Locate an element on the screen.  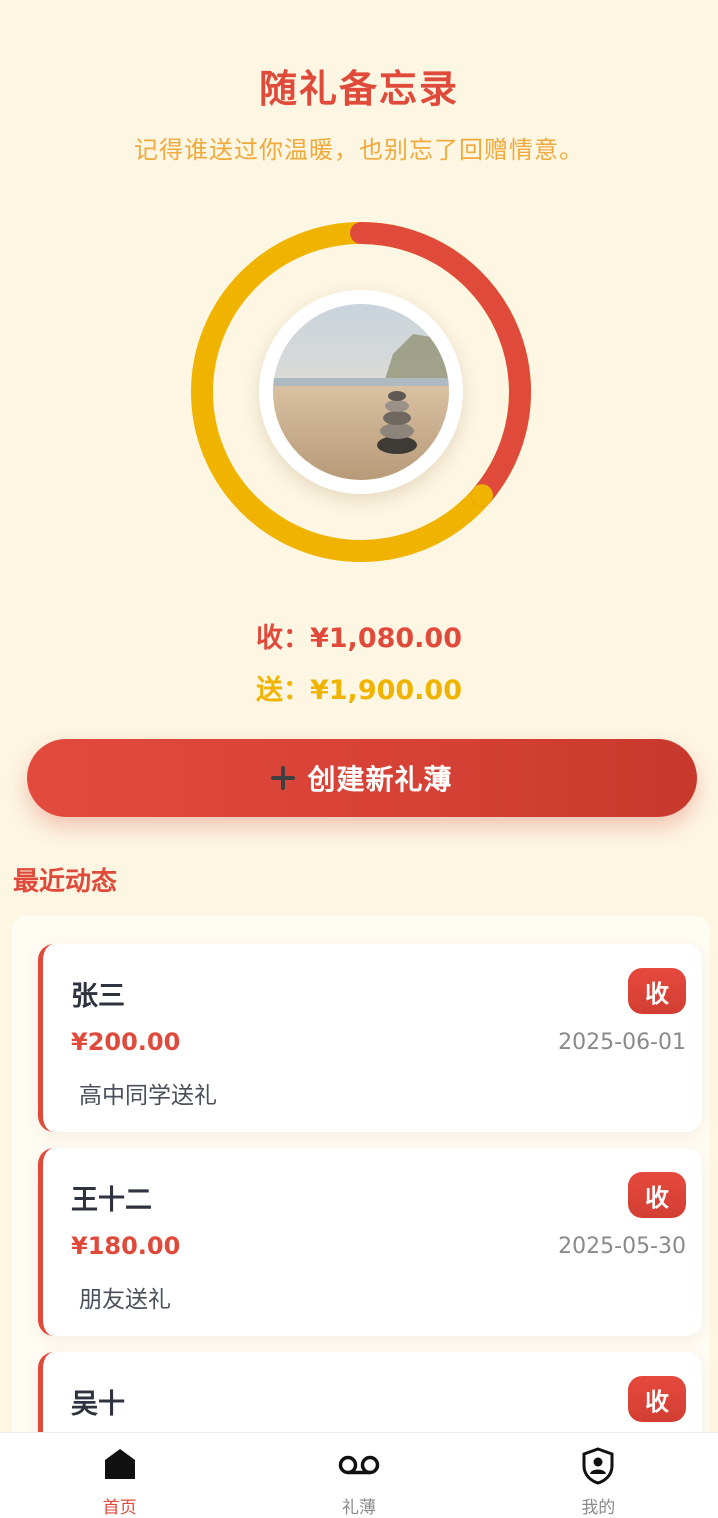
user-shield-icon is located at coordinates (598, 1466).